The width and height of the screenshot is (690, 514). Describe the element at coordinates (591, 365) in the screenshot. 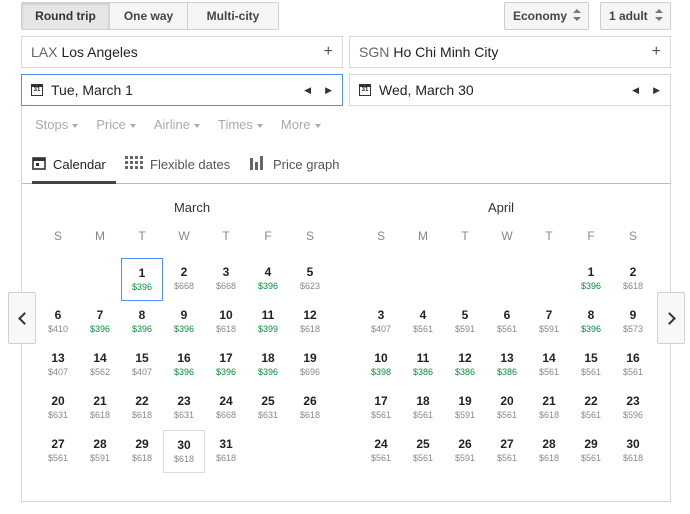

I see `calendar-day: 15 $561` at that location.